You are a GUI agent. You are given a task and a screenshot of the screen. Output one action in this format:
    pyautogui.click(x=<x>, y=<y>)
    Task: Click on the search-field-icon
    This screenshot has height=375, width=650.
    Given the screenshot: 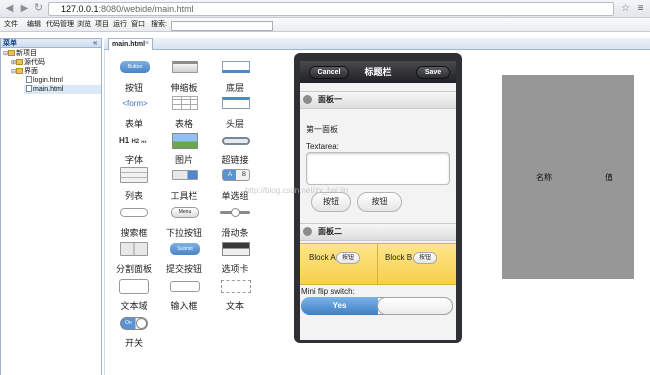 What is the action you would take?
    pyautogui.click(x=134, y=212)
    